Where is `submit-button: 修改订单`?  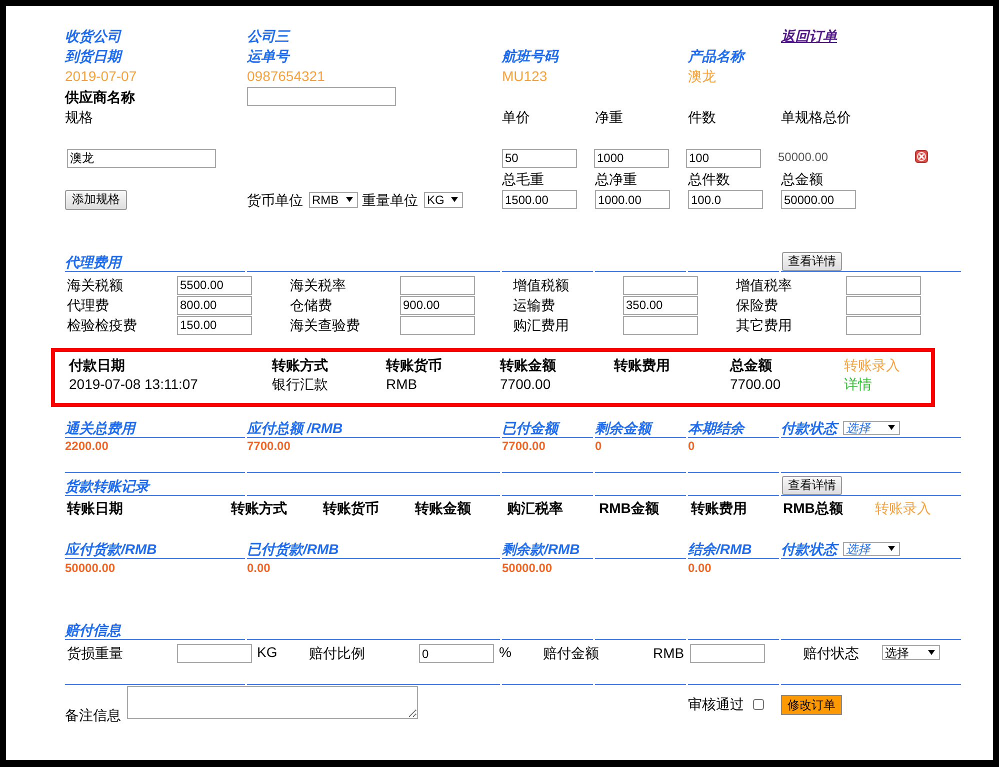 submit-button: 修改订单 is located at coordinates (811, 705).